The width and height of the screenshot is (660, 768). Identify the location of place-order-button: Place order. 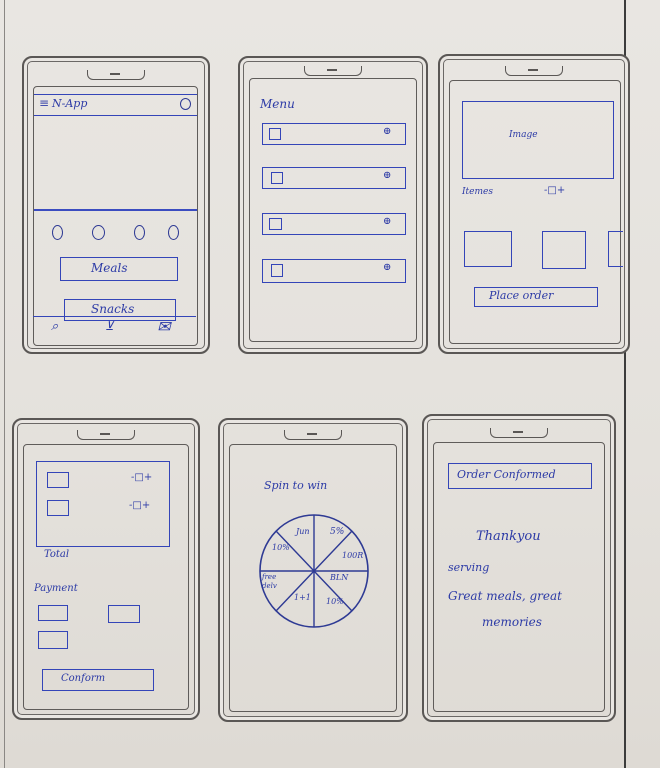
(536, 297).